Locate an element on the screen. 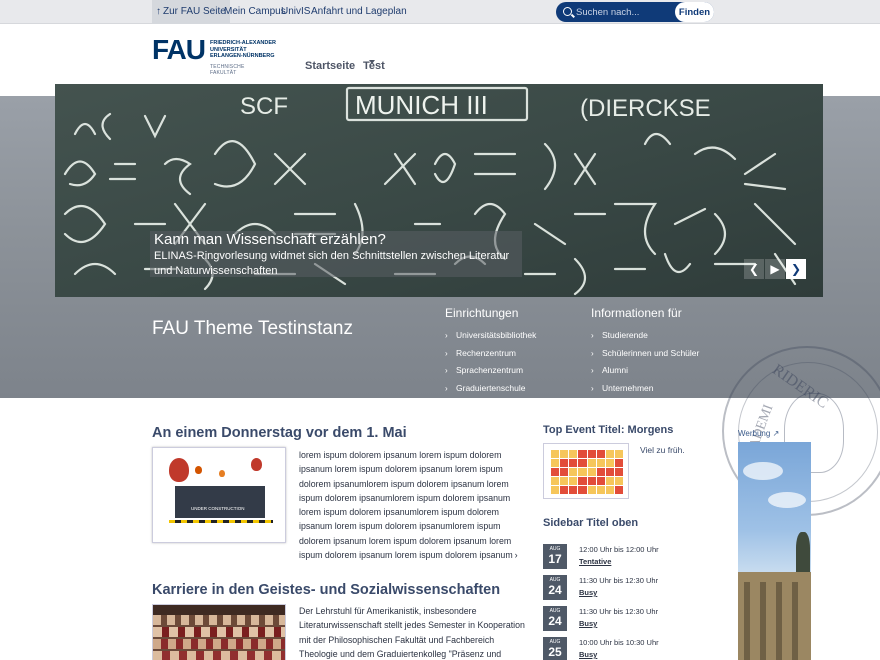 This screenshot has width=880, height=660. quicklink-universitaetsbibliothek: › Universitätsbibliothek is located at coordinates (490, 336).